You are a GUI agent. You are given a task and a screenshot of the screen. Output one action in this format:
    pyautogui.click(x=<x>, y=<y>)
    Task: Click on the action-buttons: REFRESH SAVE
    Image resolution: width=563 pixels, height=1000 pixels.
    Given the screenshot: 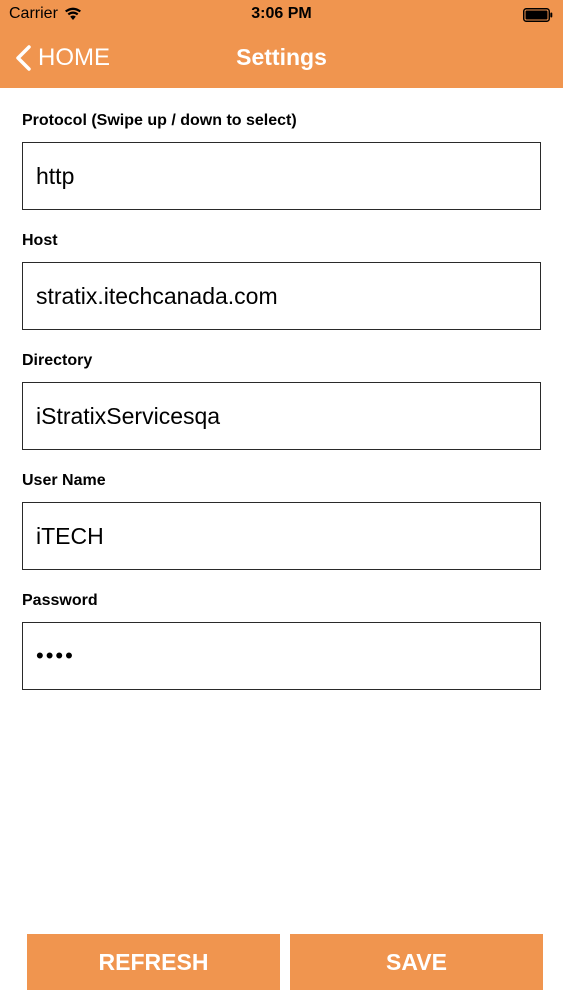 What is the action you would take?
    pyautogui.click(x=285, y=962)
    